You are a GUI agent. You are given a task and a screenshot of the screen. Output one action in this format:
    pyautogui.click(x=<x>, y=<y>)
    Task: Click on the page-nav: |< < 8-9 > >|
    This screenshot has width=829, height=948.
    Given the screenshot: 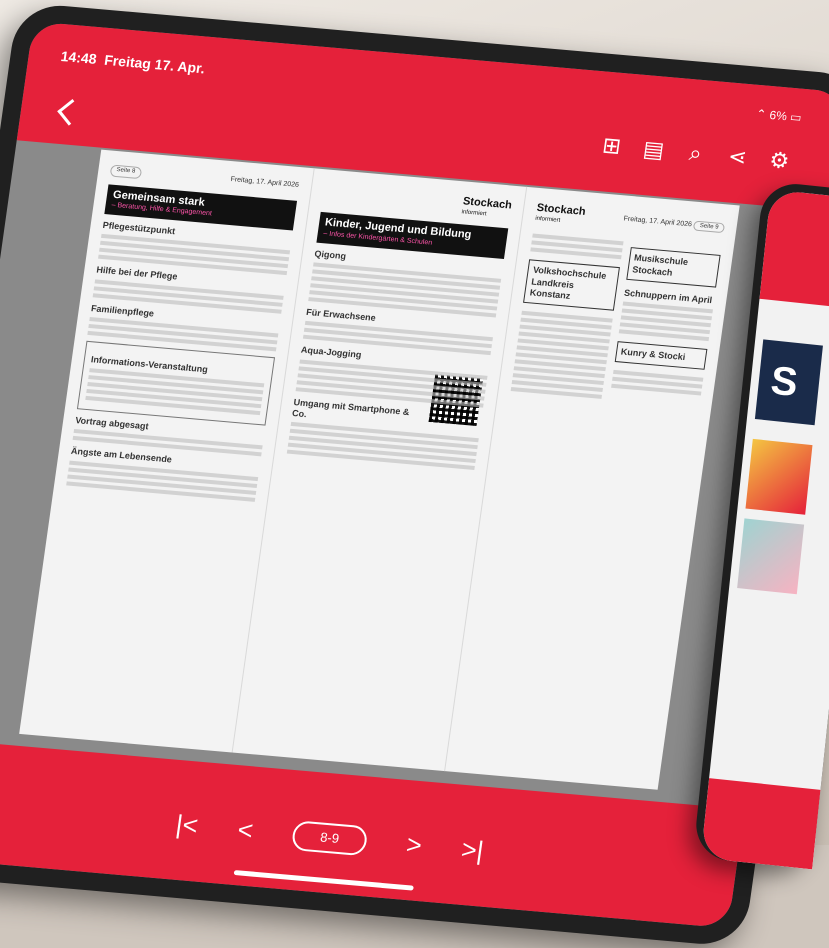 What is the action you would take?
    pyautogui.click(x=369, y=838)
    